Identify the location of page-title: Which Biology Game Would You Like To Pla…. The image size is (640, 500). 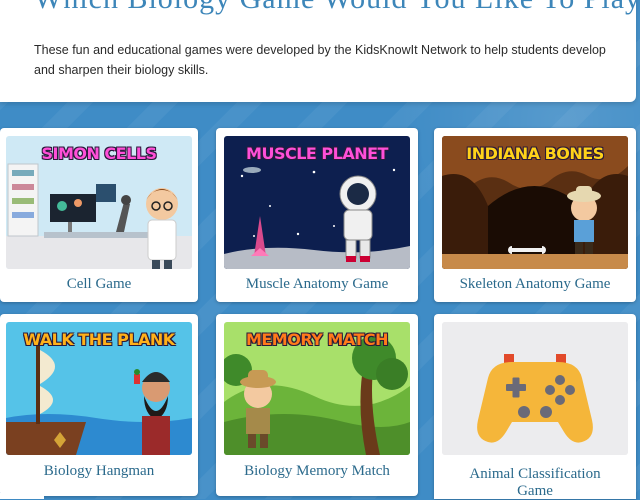
(337, 8).